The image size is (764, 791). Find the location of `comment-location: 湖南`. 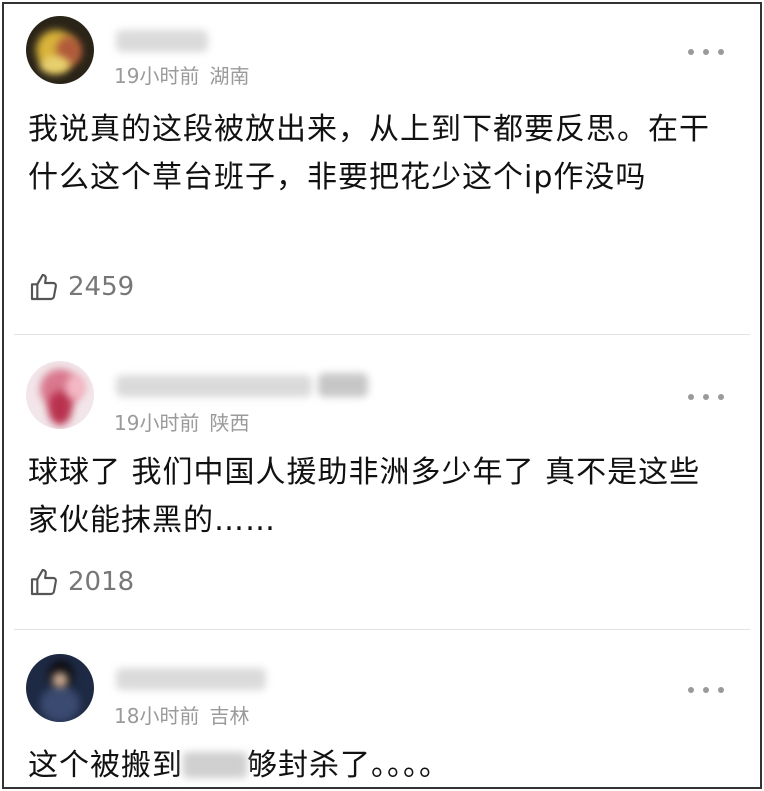

comment-location: 湖南 is located at coordinates (229, 76).